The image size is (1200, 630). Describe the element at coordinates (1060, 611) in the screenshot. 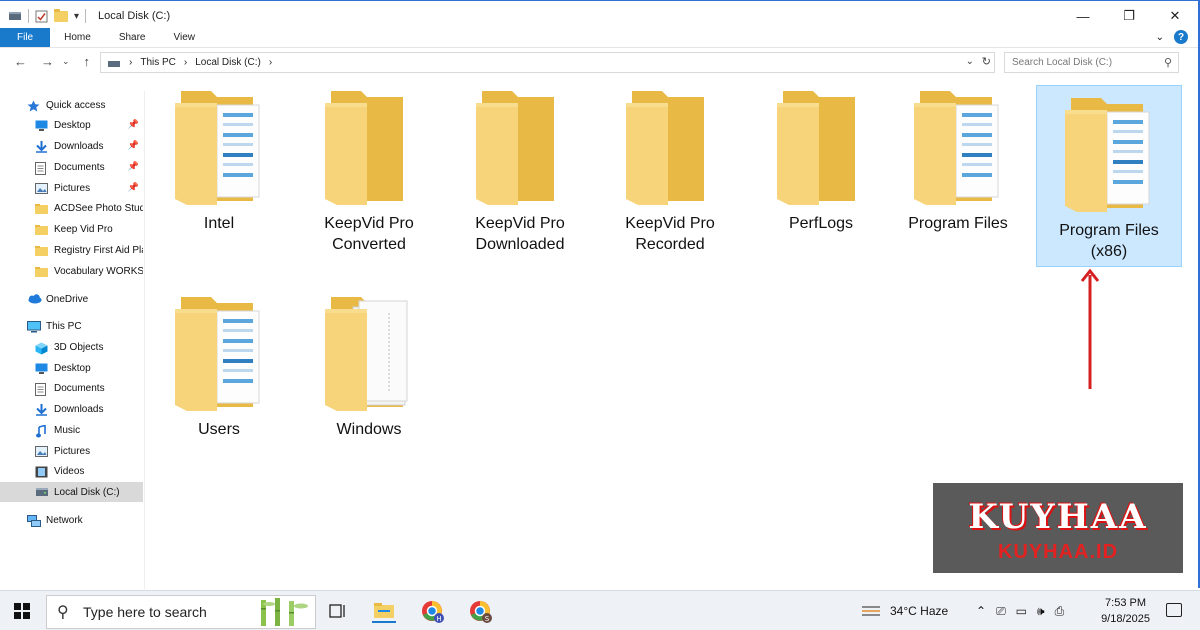

I see `network-tray-icon: ⎙` at that location.